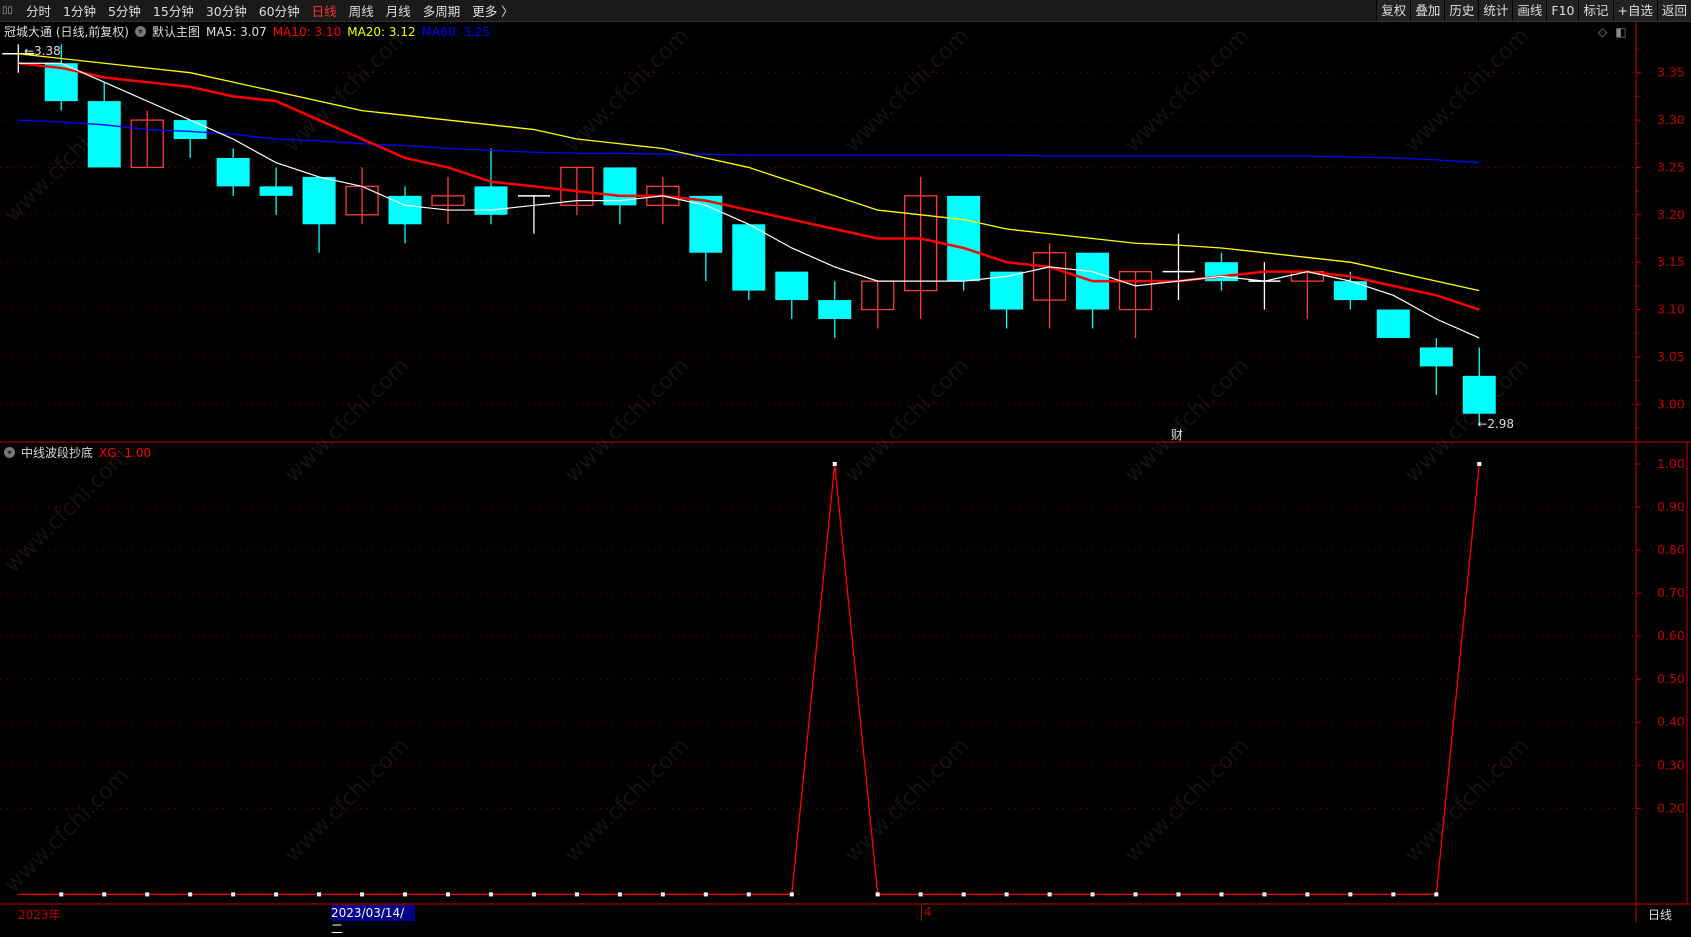 Image resolution: width=1691 pixels, height=937 pixels. I want to click on price-tick-label: 3.30, so click(1671, 119).